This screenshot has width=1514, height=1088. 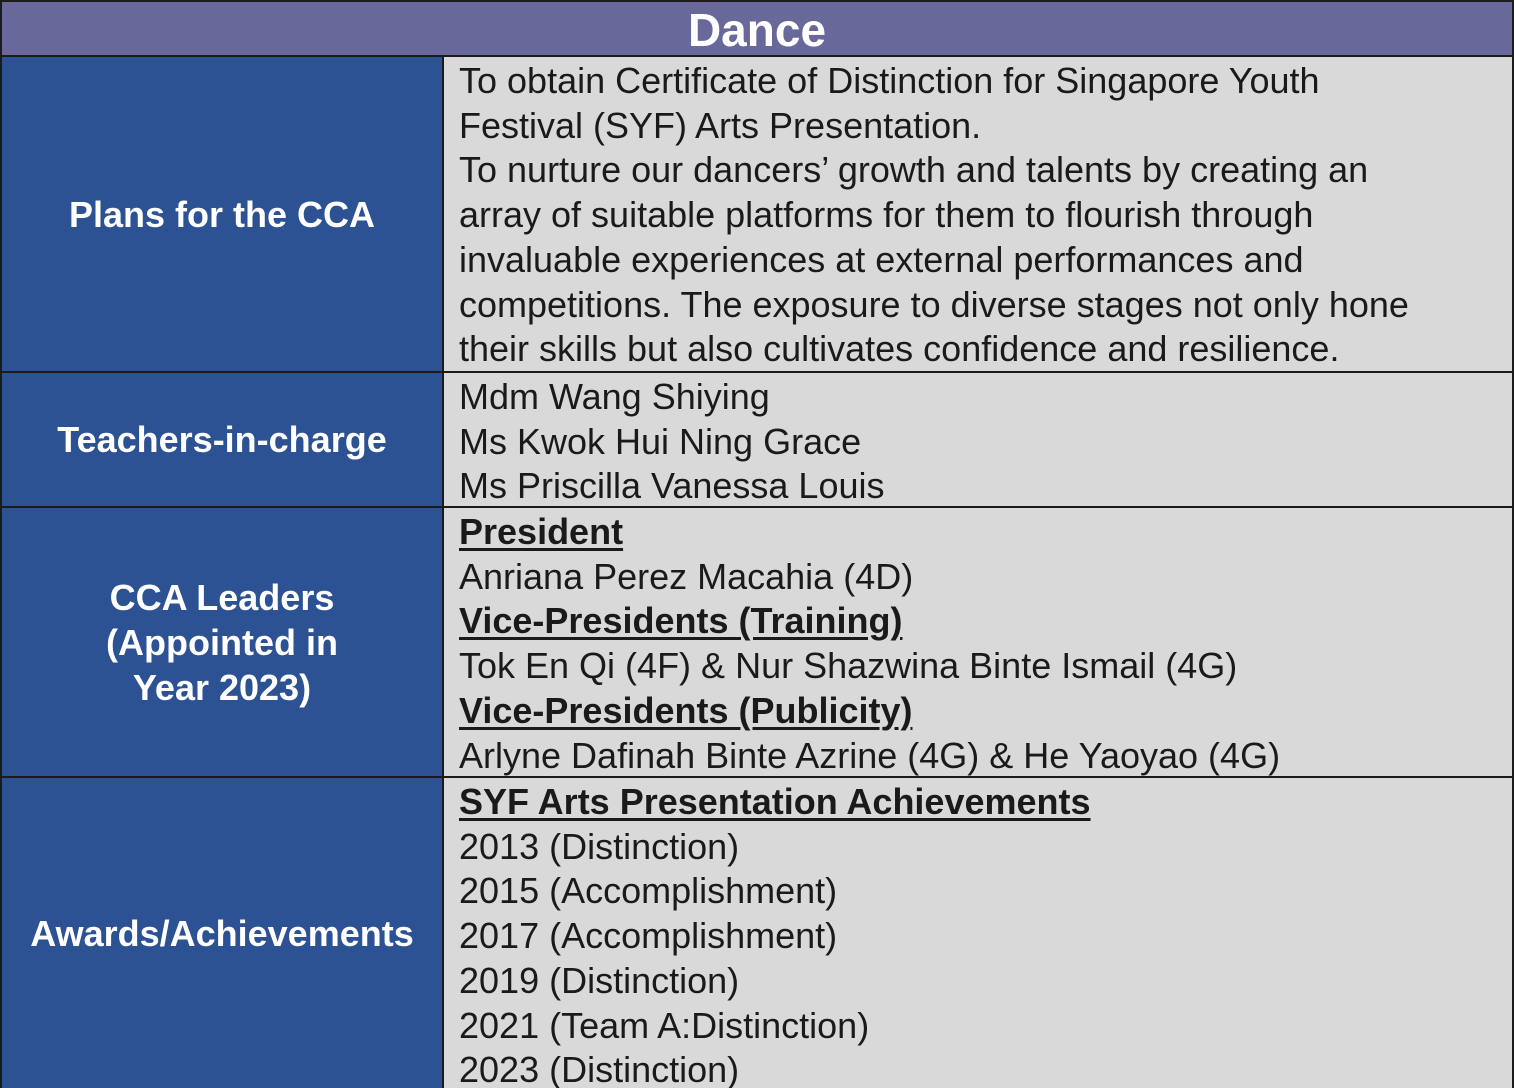 I want to click on teacher-name: Ms Kwok Hui Ning Grace, so click(x=660, y=441).